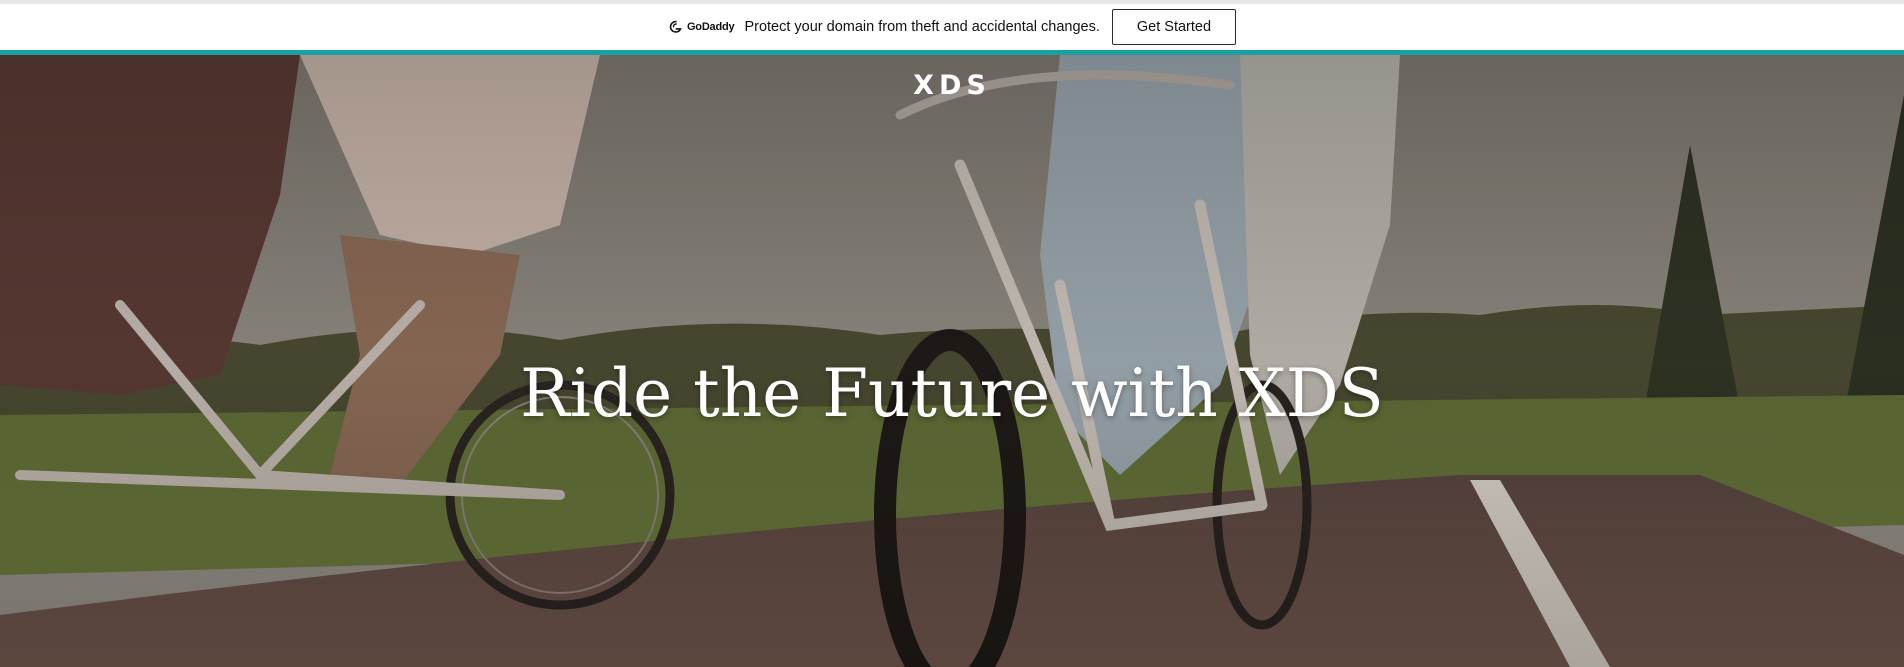 The width and height of the screenshot is (1904, 667). What do you see at coordinates (675, 26) in the screenshot?
I see `godaddy-logo-icon` at bounding box center [675, 26].